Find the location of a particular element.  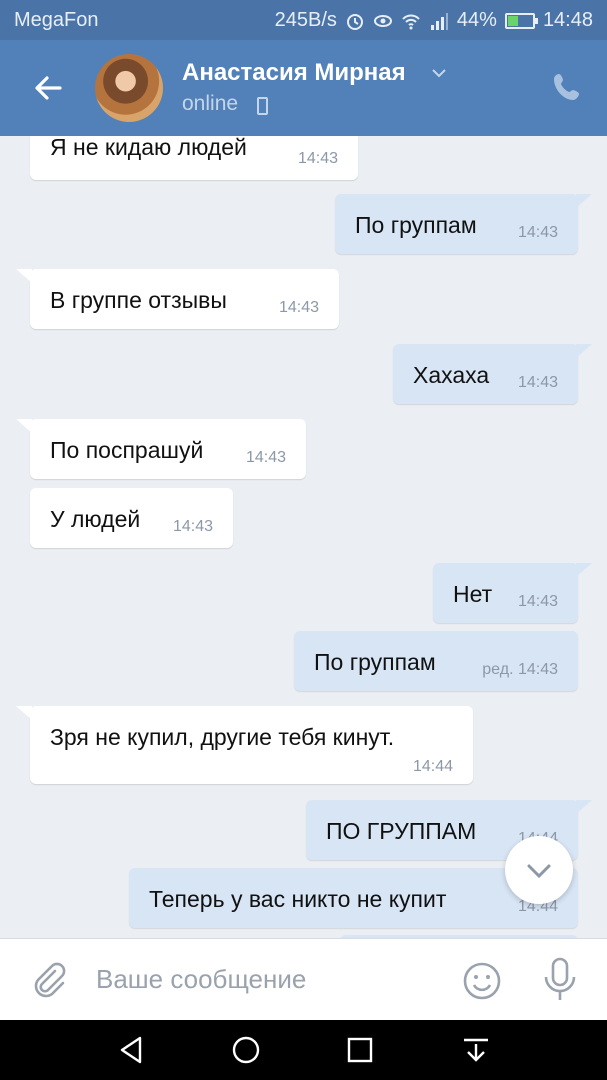

emoji-icon is located at coordinates (482, 981).